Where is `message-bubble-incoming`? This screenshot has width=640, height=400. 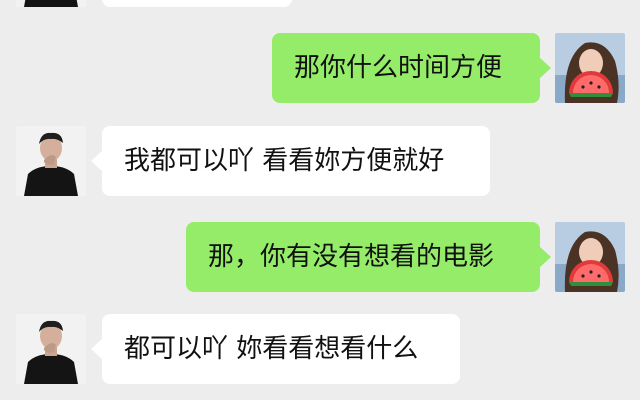 message-bubble-incoming is located at coordinates (197, 3).